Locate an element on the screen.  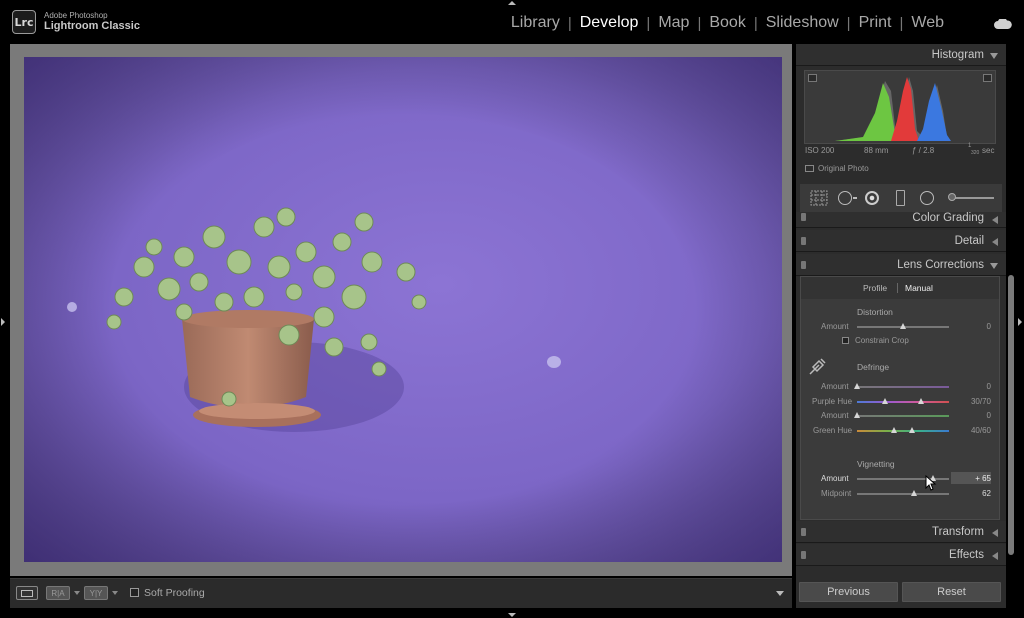
right-panel-scrollbar is located at coordinates (1011, 415).